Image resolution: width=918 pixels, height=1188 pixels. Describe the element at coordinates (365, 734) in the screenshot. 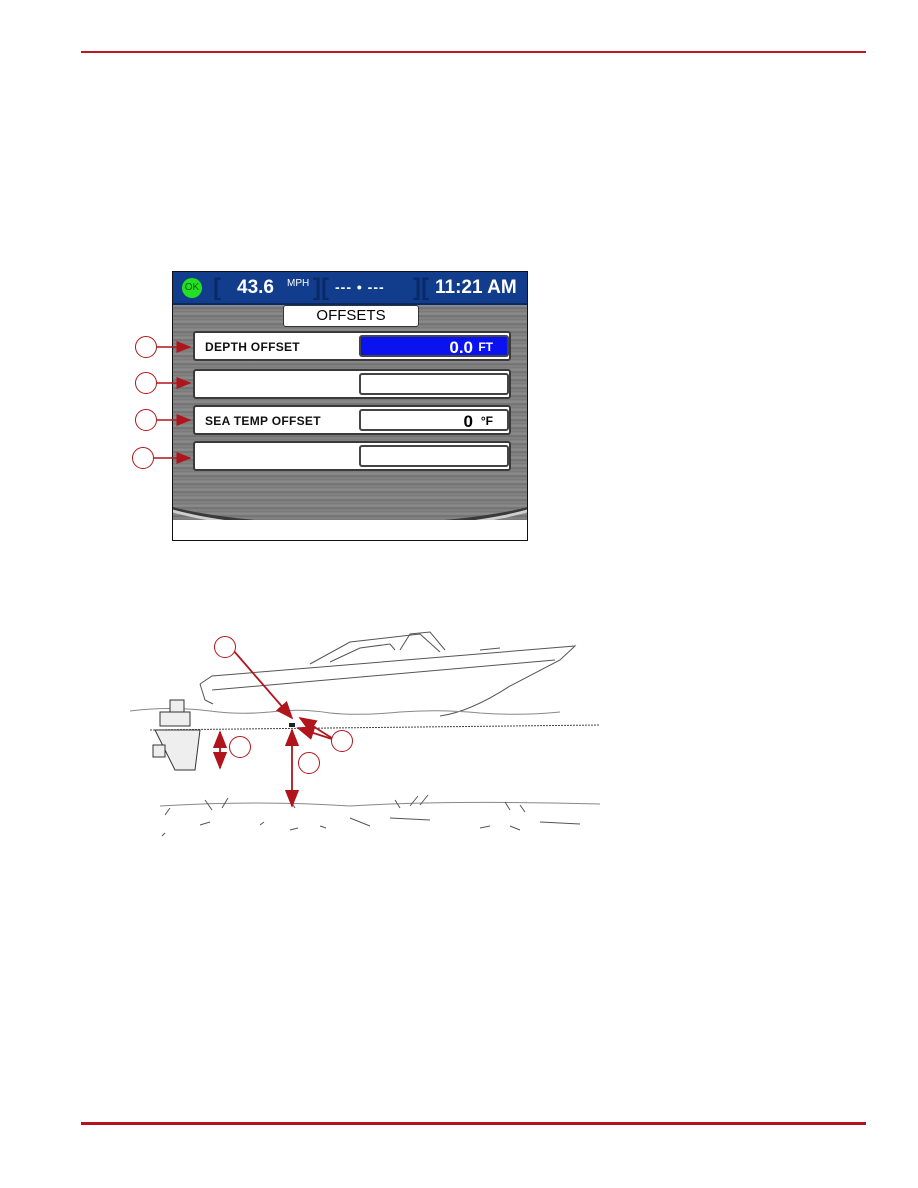

I see `boat-illustration` at that location.